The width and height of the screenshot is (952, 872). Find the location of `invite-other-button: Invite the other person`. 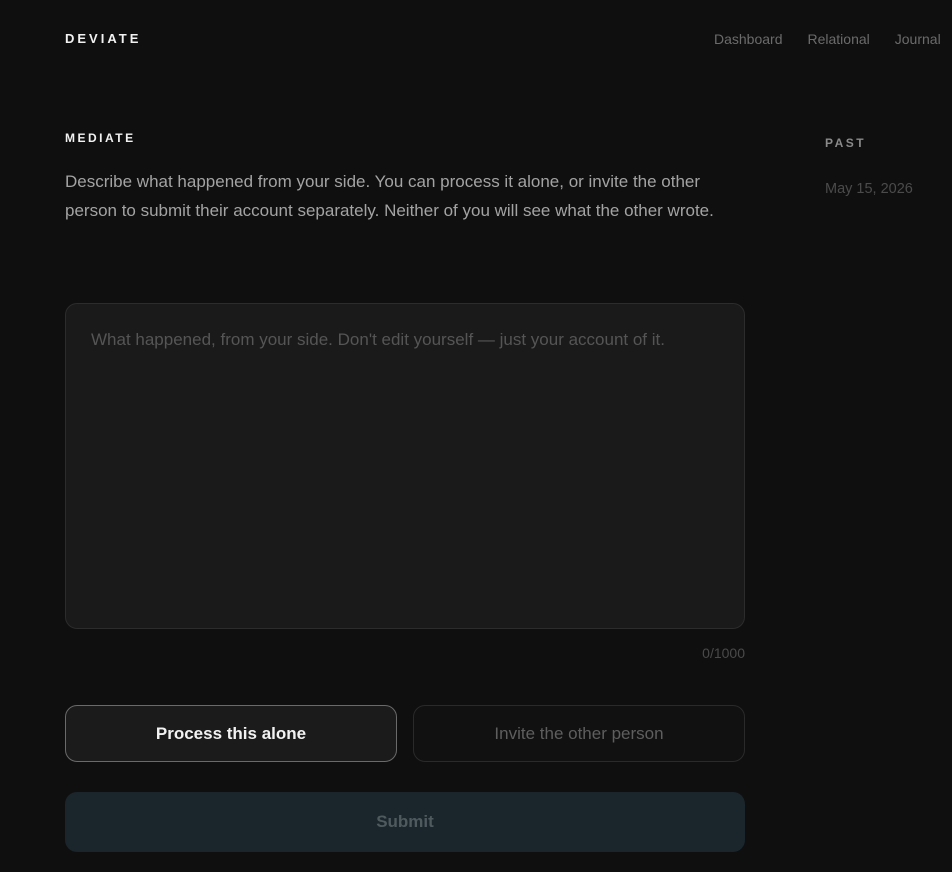

invite-other-button: Invite the other person is located at coordinates (579, 733).